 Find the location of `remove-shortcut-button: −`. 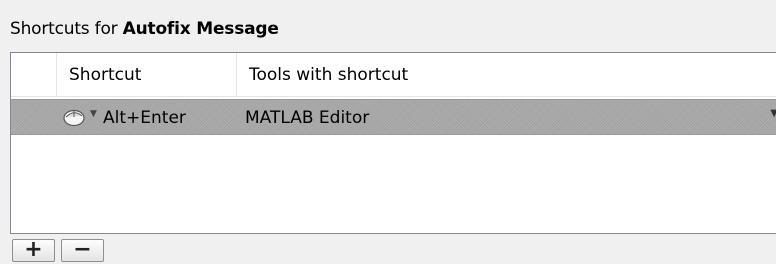

remove-shortcut-button: − is located at coordinates (82, 250).